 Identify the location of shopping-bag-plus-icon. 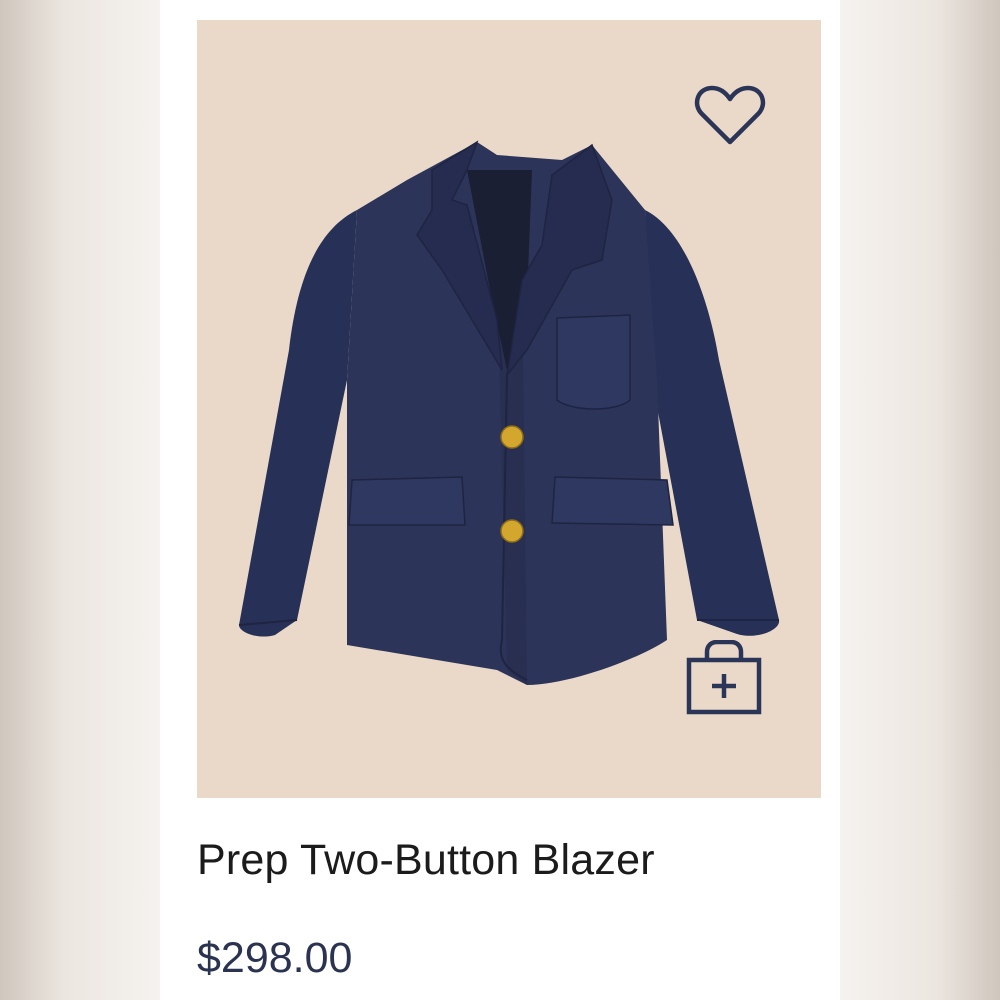
(724, 677).